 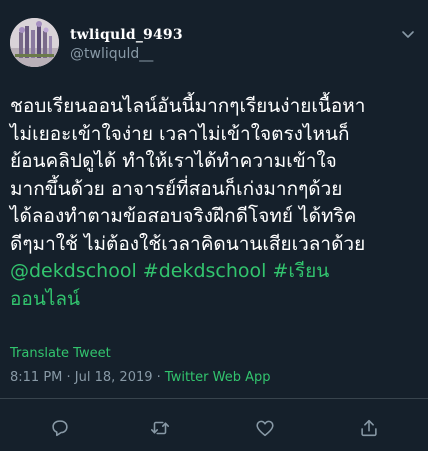 I want to click on hashtag-link: ออนไลน์, so click(x=216, y=300).